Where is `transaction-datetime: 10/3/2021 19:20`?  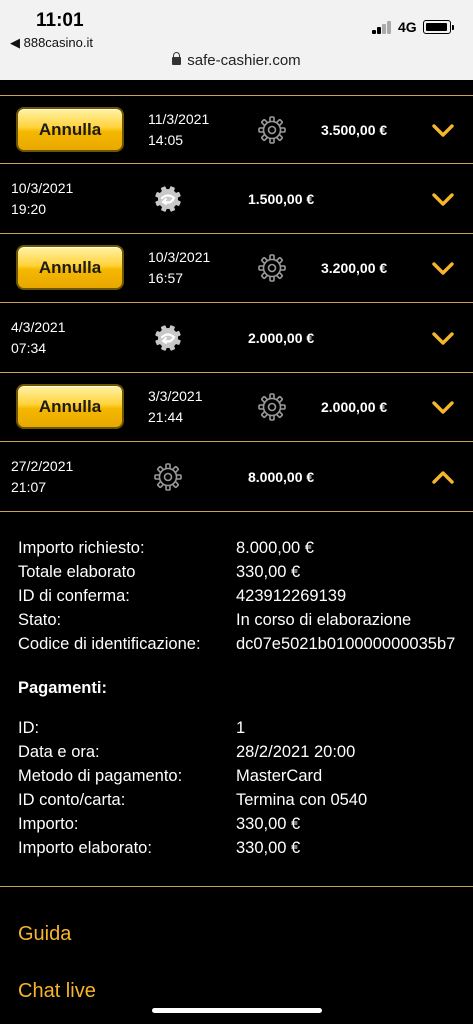 transaction-datetime: 10/3/2021 19:20 is located at coordinates (42, 199).